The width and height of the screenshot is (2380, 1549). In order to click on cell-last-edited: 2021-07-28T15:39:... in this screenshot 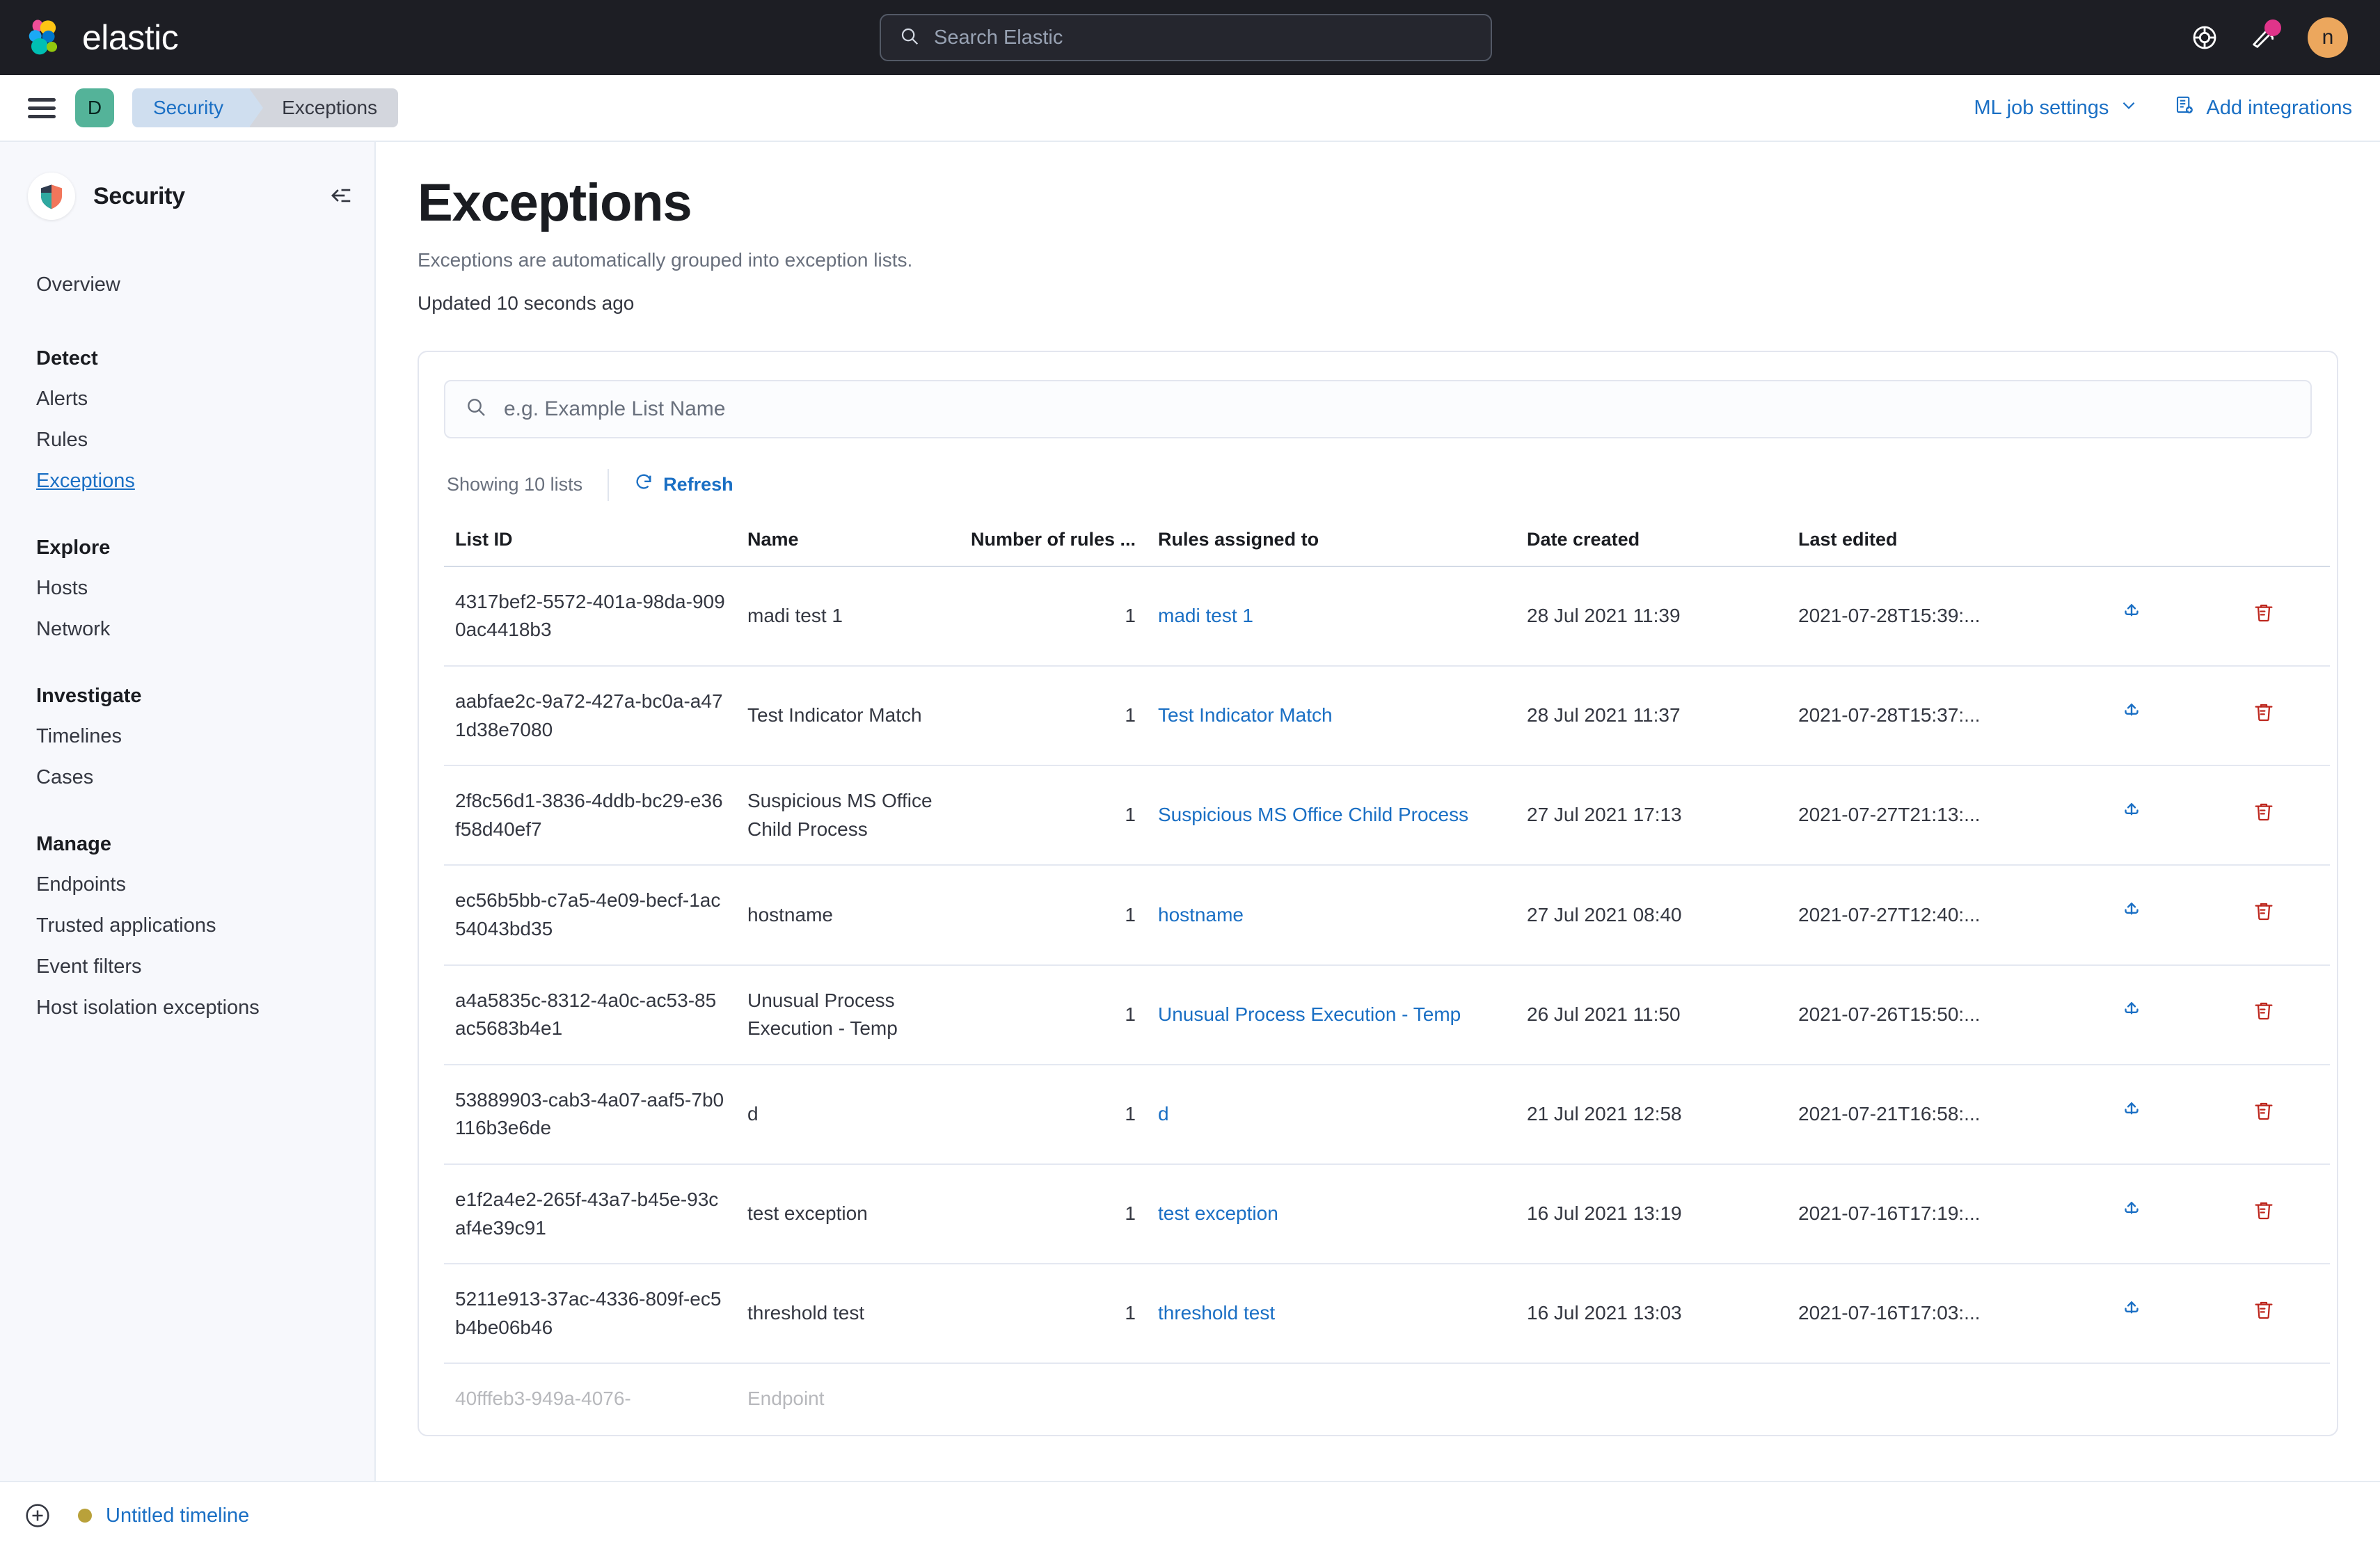, I will do `click(1926, 616)`.